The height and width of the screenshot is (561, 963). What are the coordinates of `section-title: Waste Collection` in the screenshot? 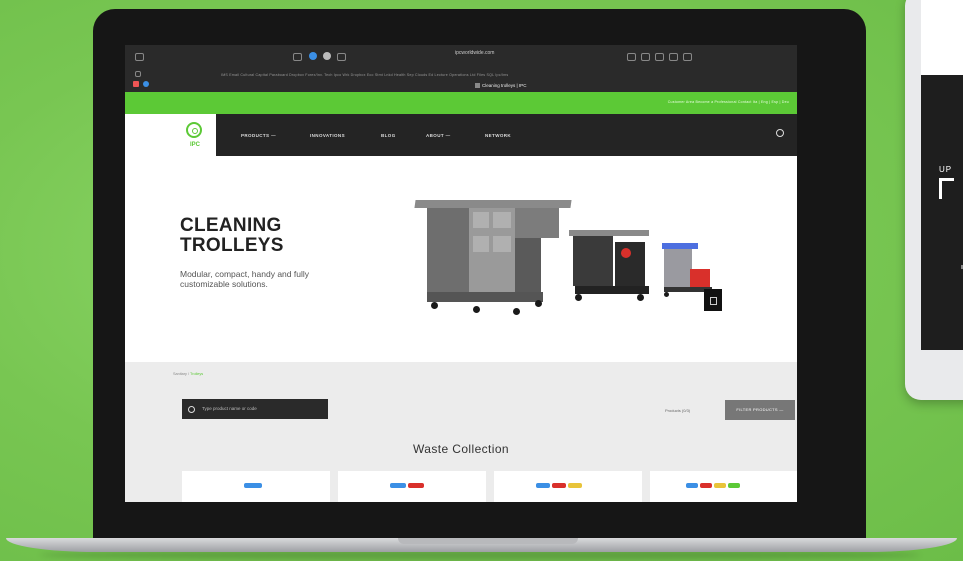 It's located at (461, 449).